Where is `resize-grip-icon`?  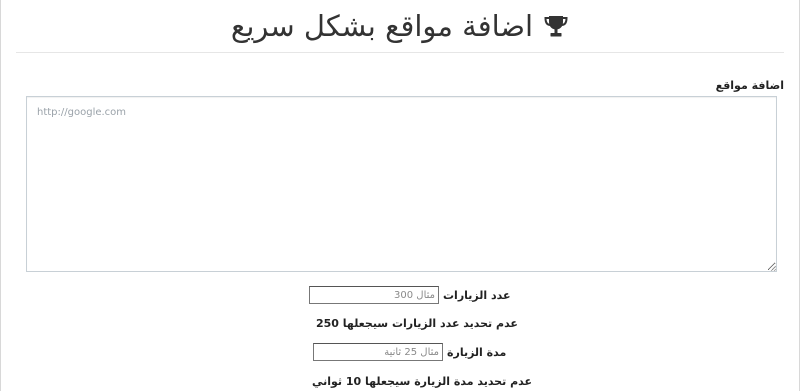 resize-grip-icon is located at coordinates (773, 268).